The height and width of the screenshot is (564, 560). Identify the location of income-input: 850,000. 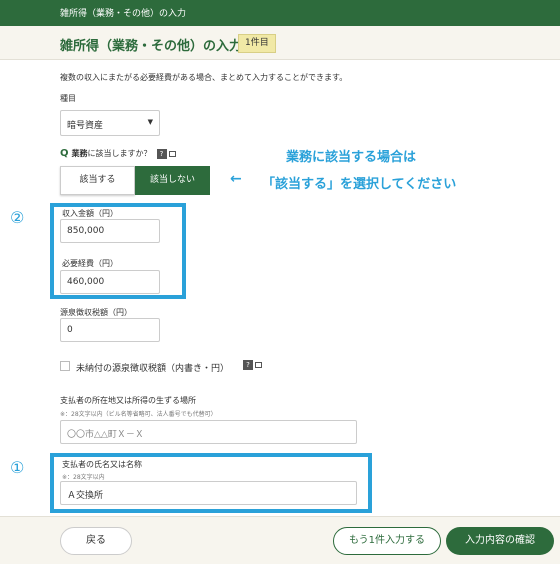
(110, 231).